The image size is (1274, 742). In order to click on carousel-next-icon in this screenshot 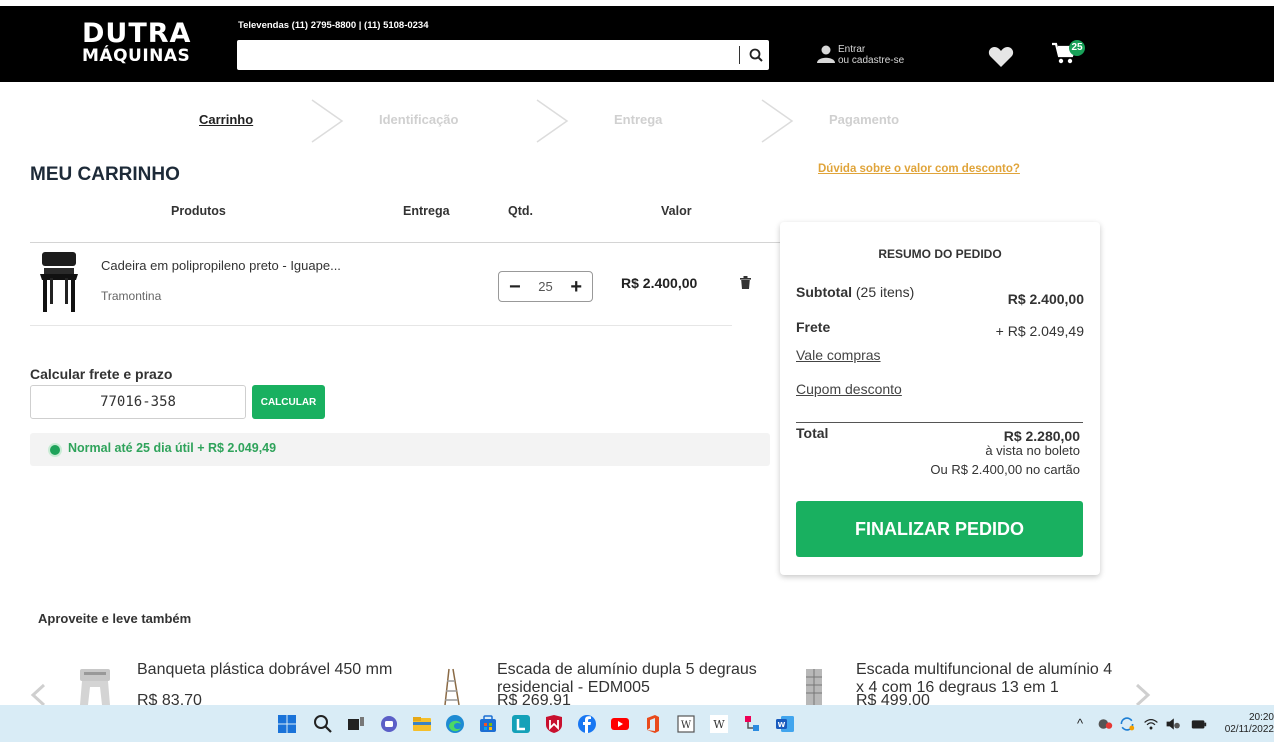, I will do `click(1143, 695)`.